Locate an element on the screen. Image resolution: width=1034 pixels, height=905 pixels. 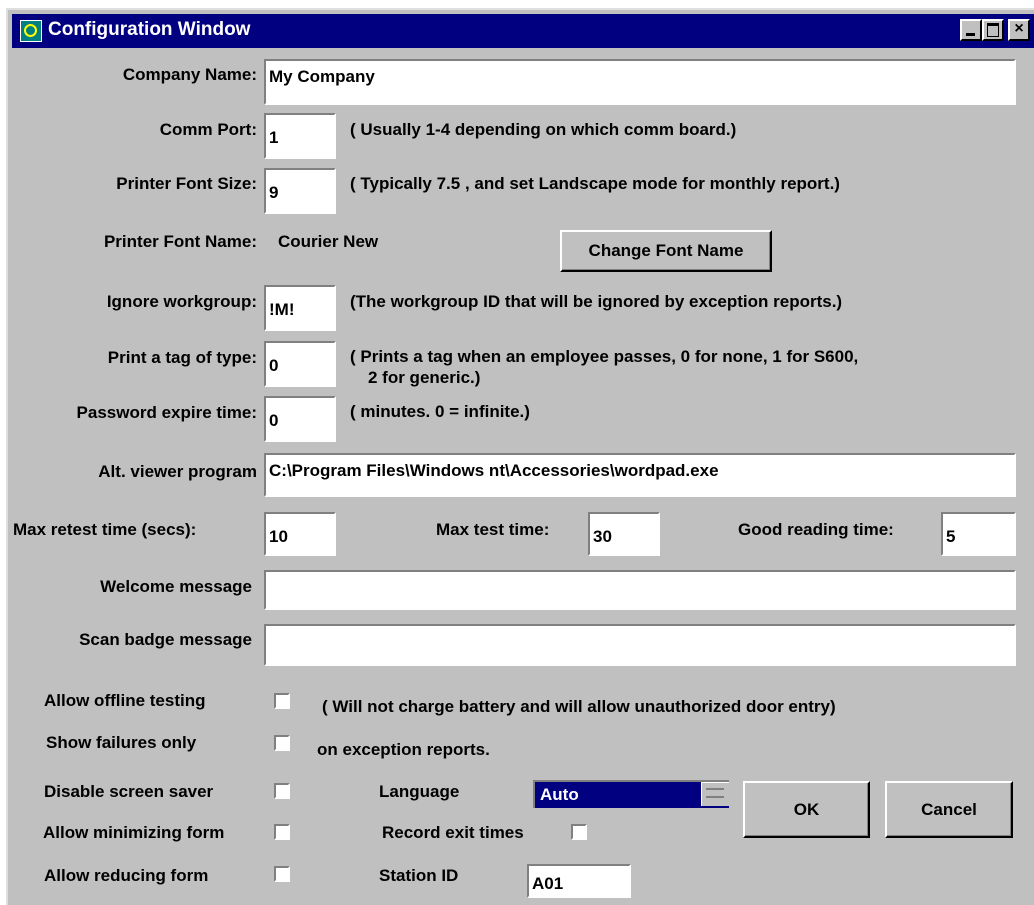
record-exit-label: Record exit times is located at coordinates (453, 832).